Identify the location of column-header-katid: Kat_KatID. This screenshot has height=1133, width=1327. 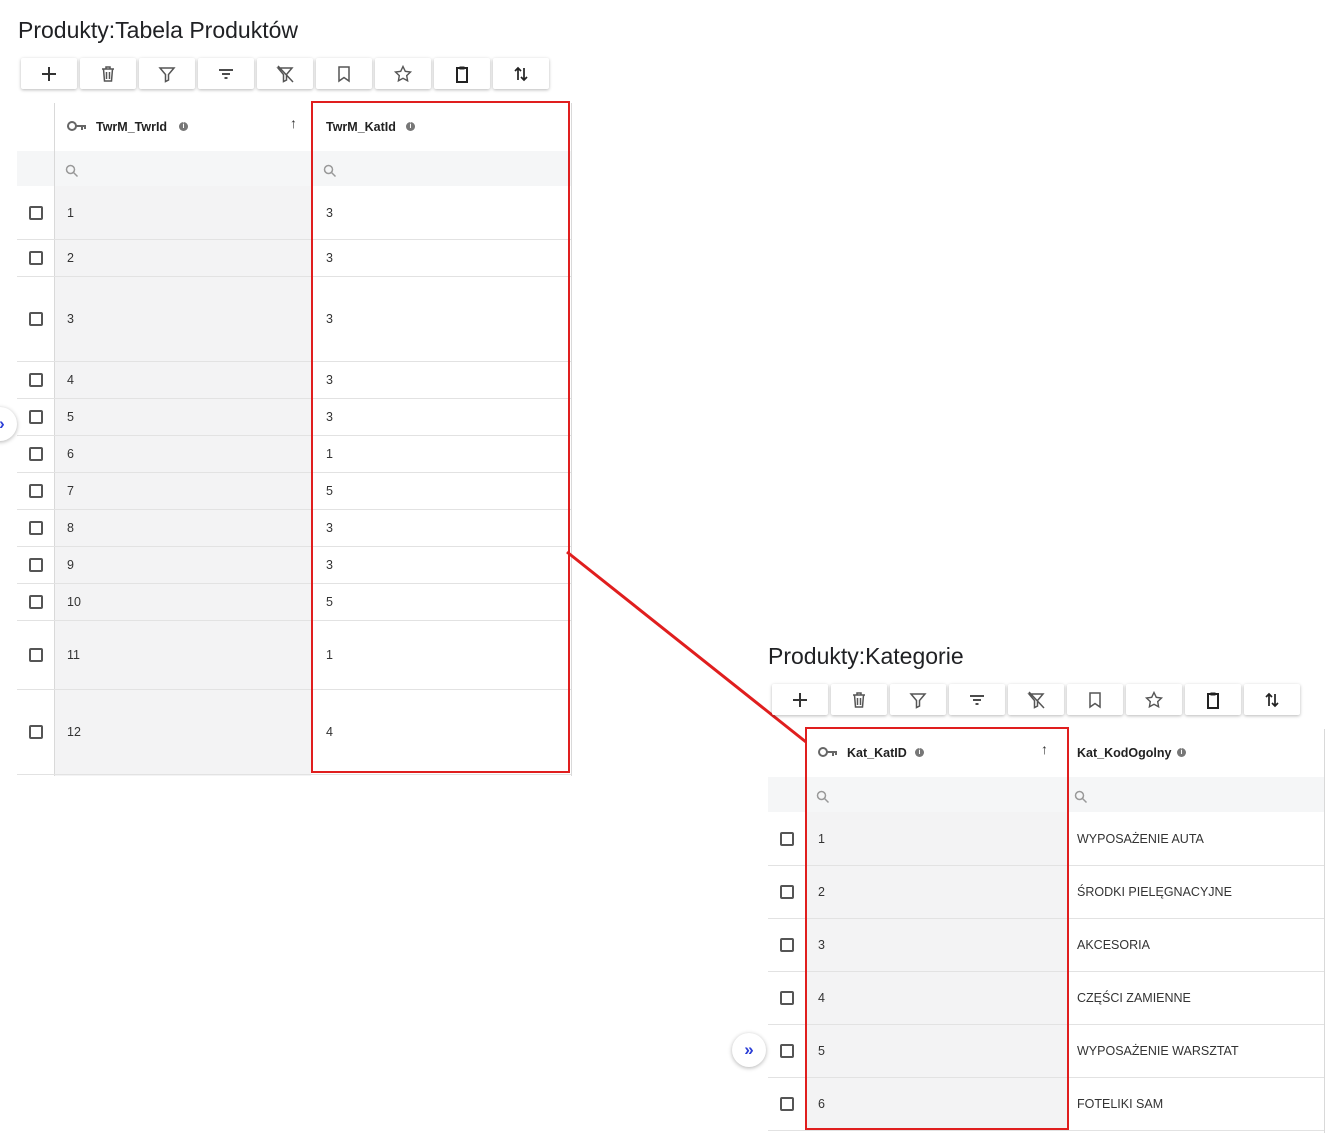
(877, 753).